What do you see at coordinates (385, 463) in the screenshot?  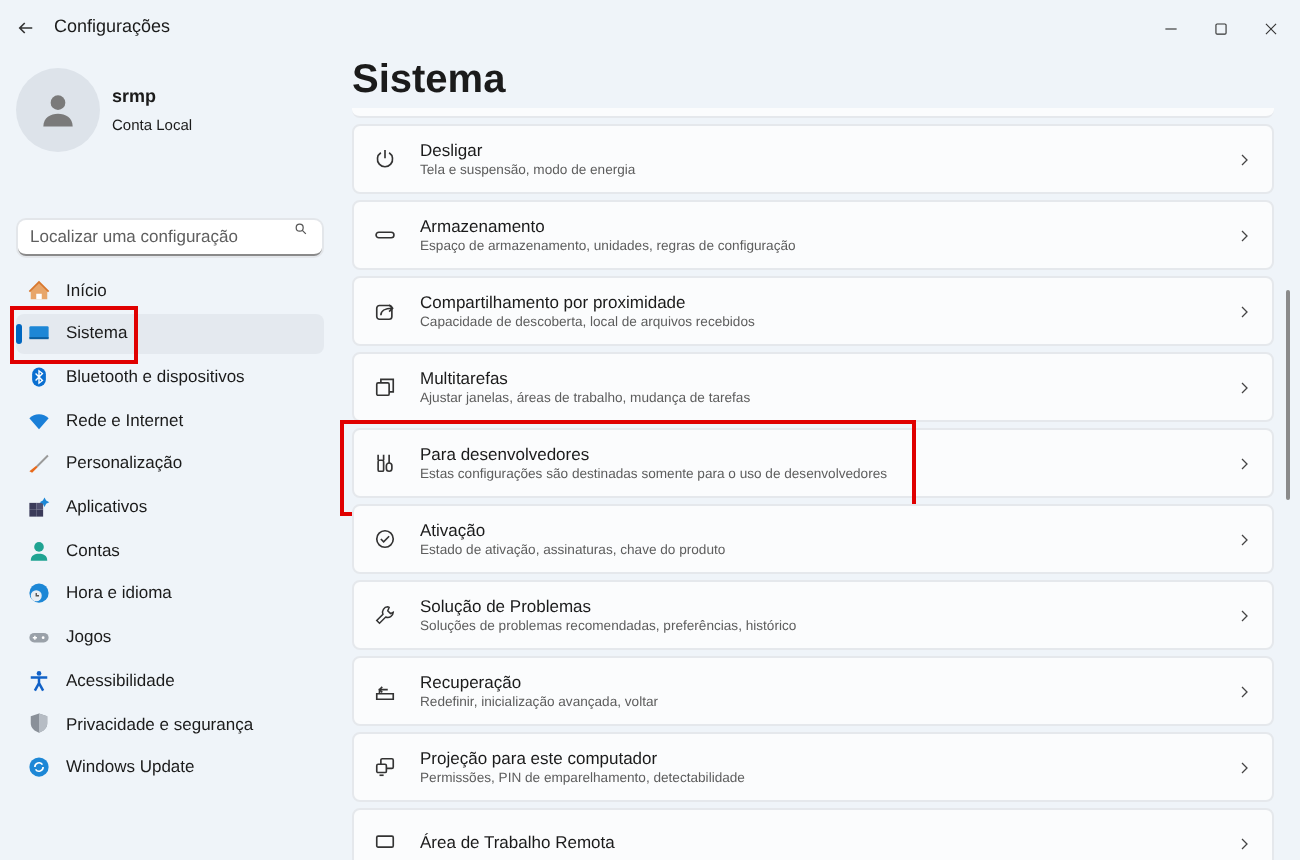 I see `tools-icon` at bounding box center [385, 463].